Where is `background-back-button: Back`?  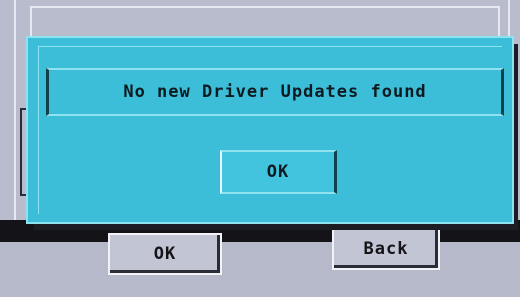
background-back-button: Back is located at coordinates (386, 249).